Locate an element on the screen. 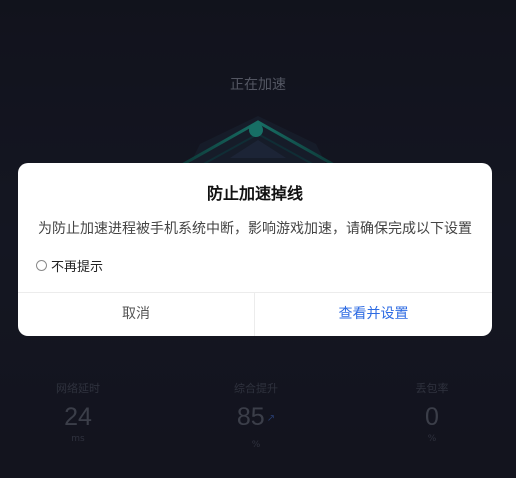 The width and height of the screenshot is (516, 478). dont-show-again-checkbox: 不再提示 is located at coordinates (69, 265).